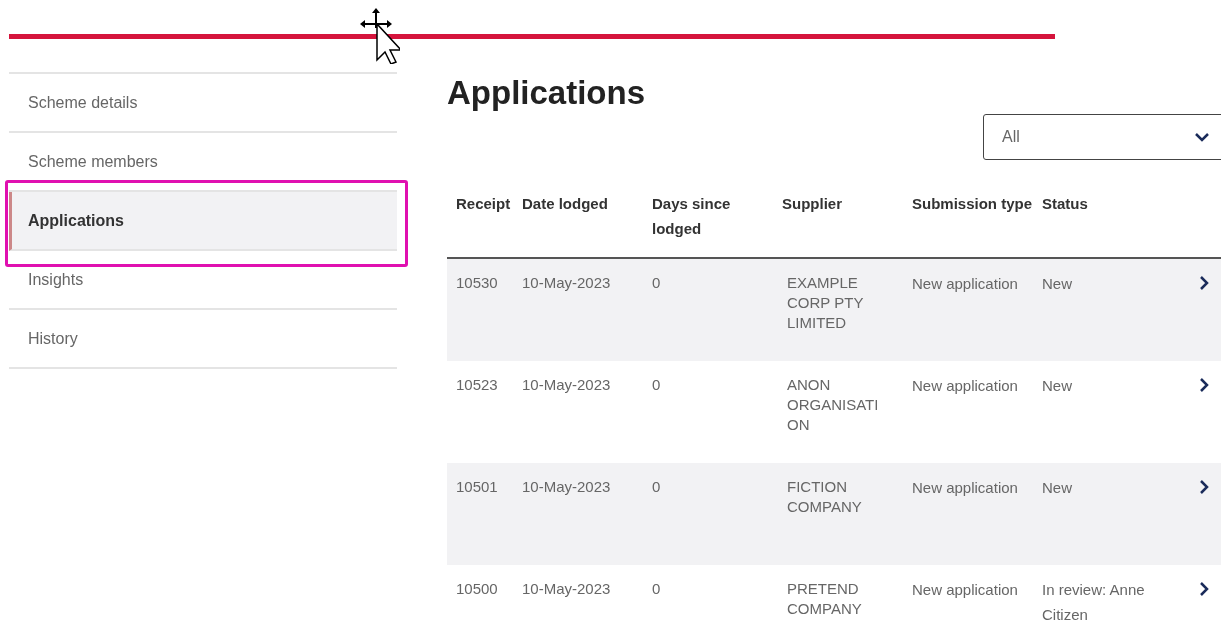  What do you see at coordinates (477, 588) in the screenshot?
I see `table-cell: 10500` at bounding box center [477, 588].